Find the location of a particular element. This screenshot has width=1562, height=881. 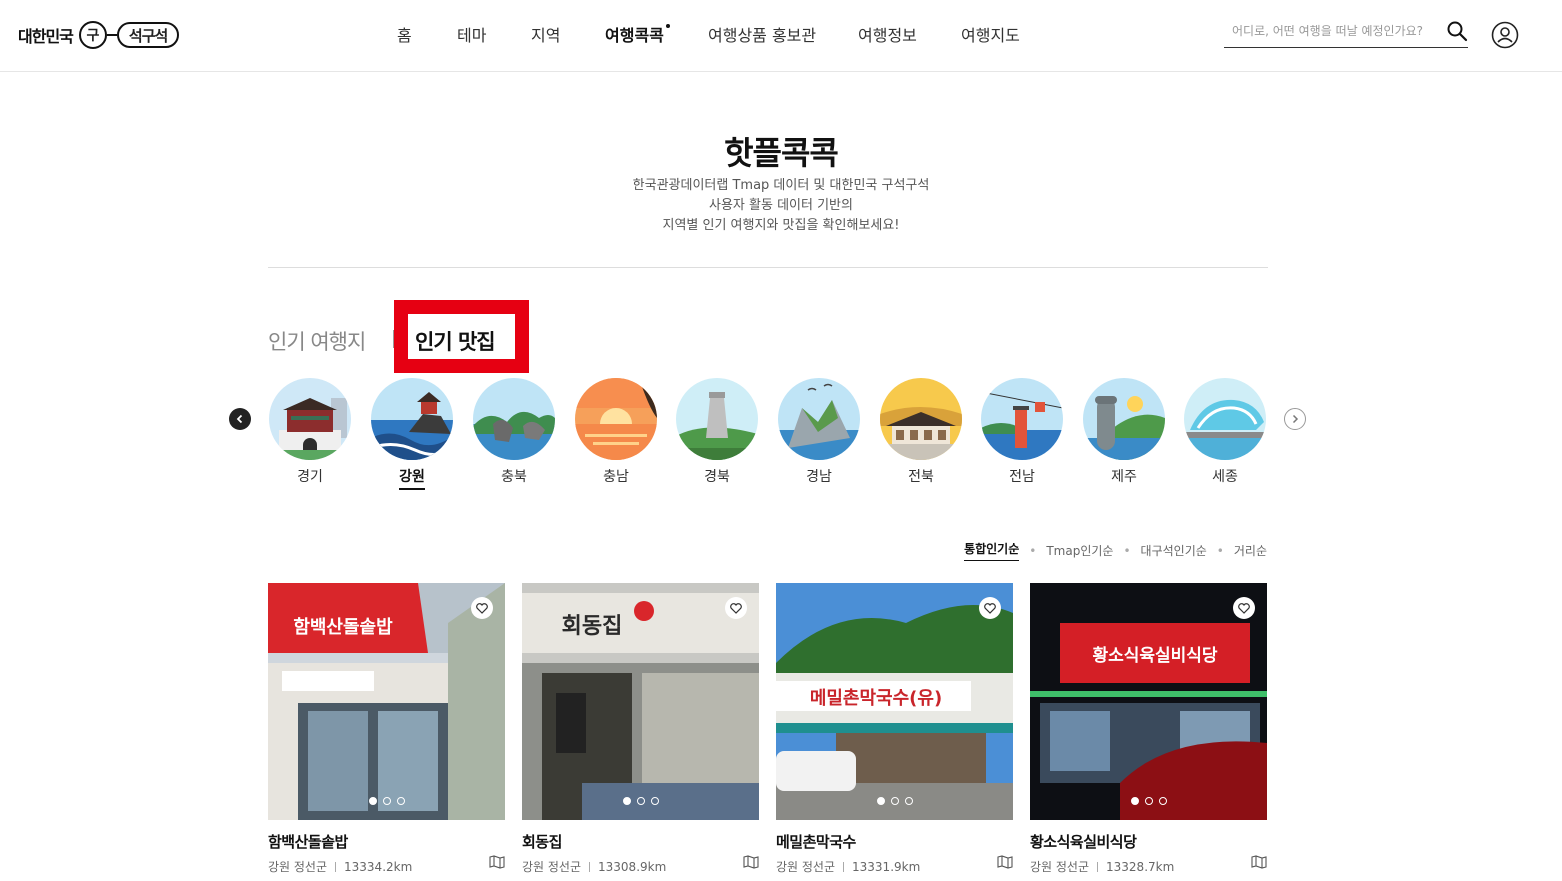

nav-travel-kokkok-label: 여행콕콕 is located at coordinates (634, 35).